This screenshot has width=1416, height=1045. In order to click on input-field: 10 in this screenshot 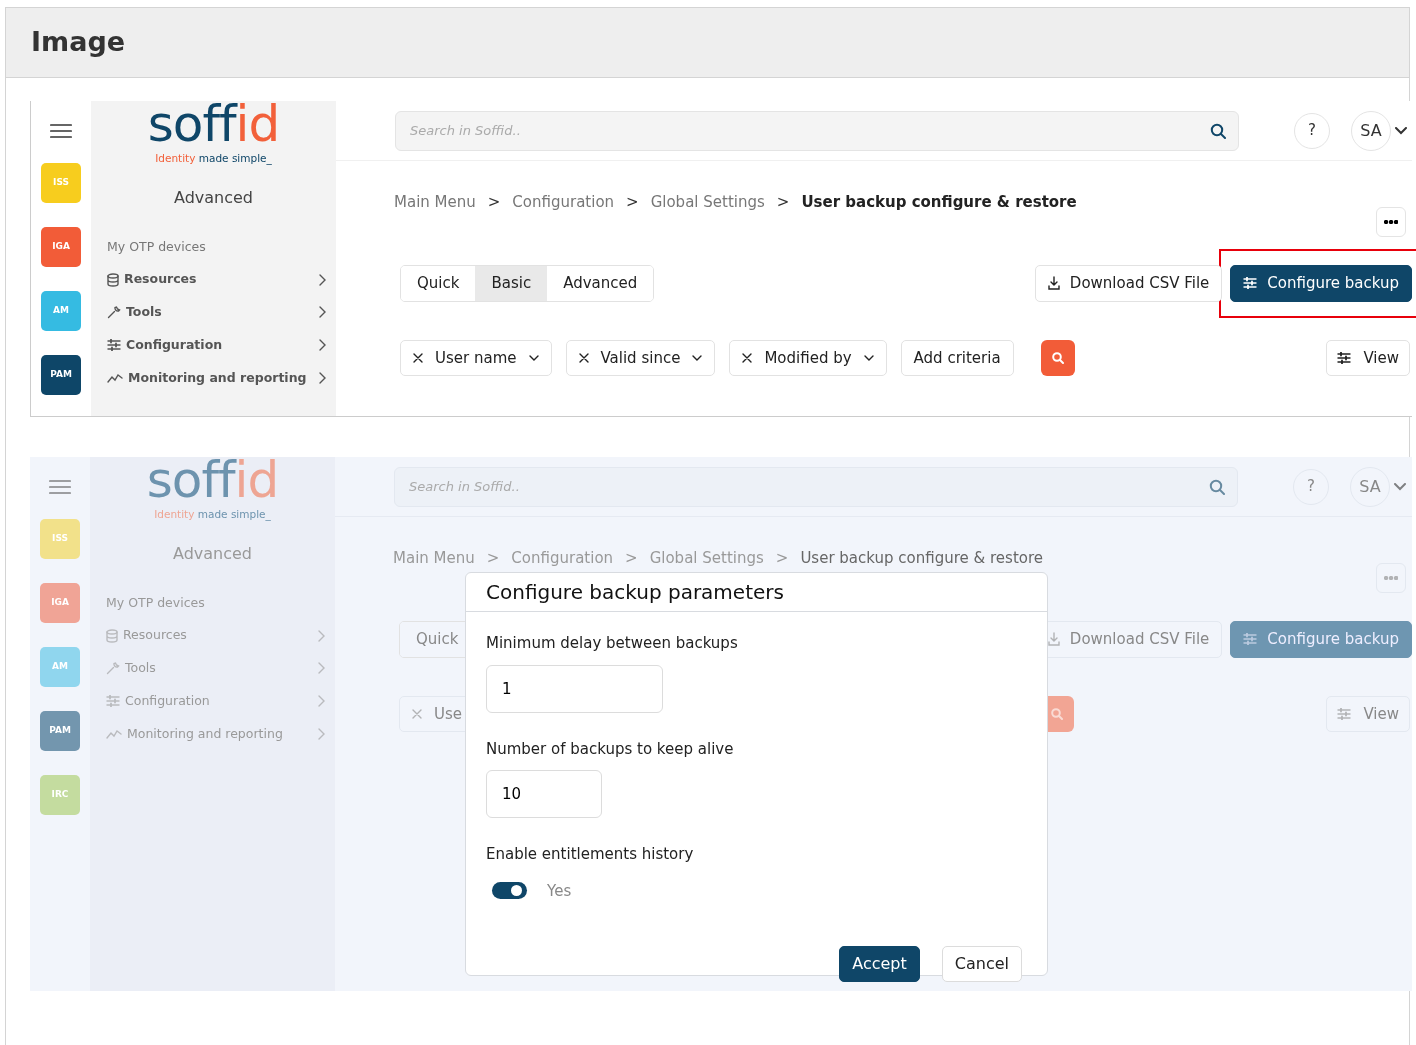, I will do `click(544, 794)`.